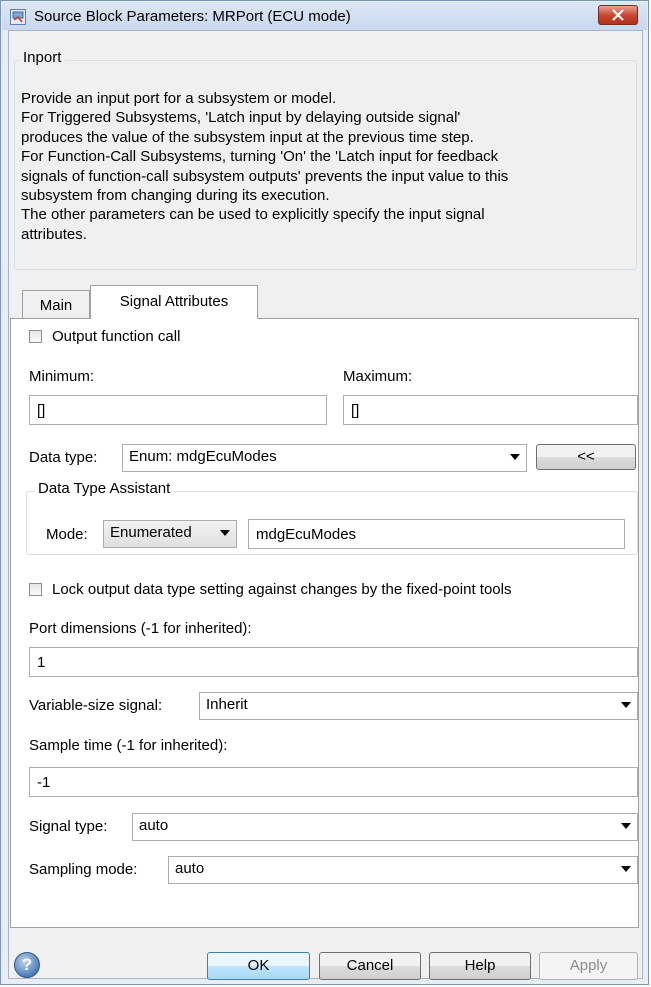 This screenshot has height=987, width=651. What do you see at coordinates (42, 57) in the screenshot?
I see `inport-legend: Inport` at bounding box center [42, 57].